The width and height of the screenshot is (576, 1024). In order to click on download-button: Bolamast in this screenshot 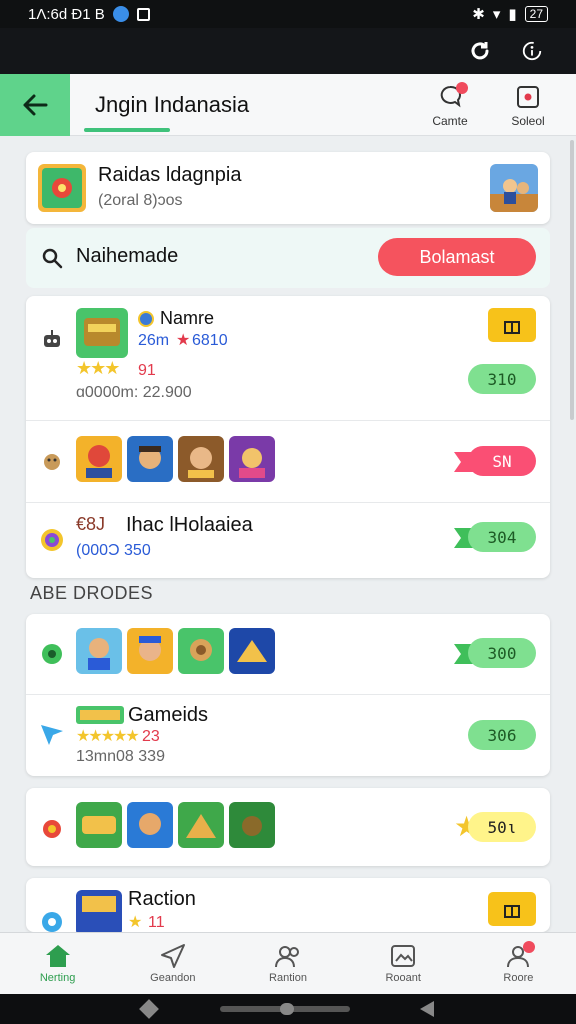, I will do `click(457, 257)`.